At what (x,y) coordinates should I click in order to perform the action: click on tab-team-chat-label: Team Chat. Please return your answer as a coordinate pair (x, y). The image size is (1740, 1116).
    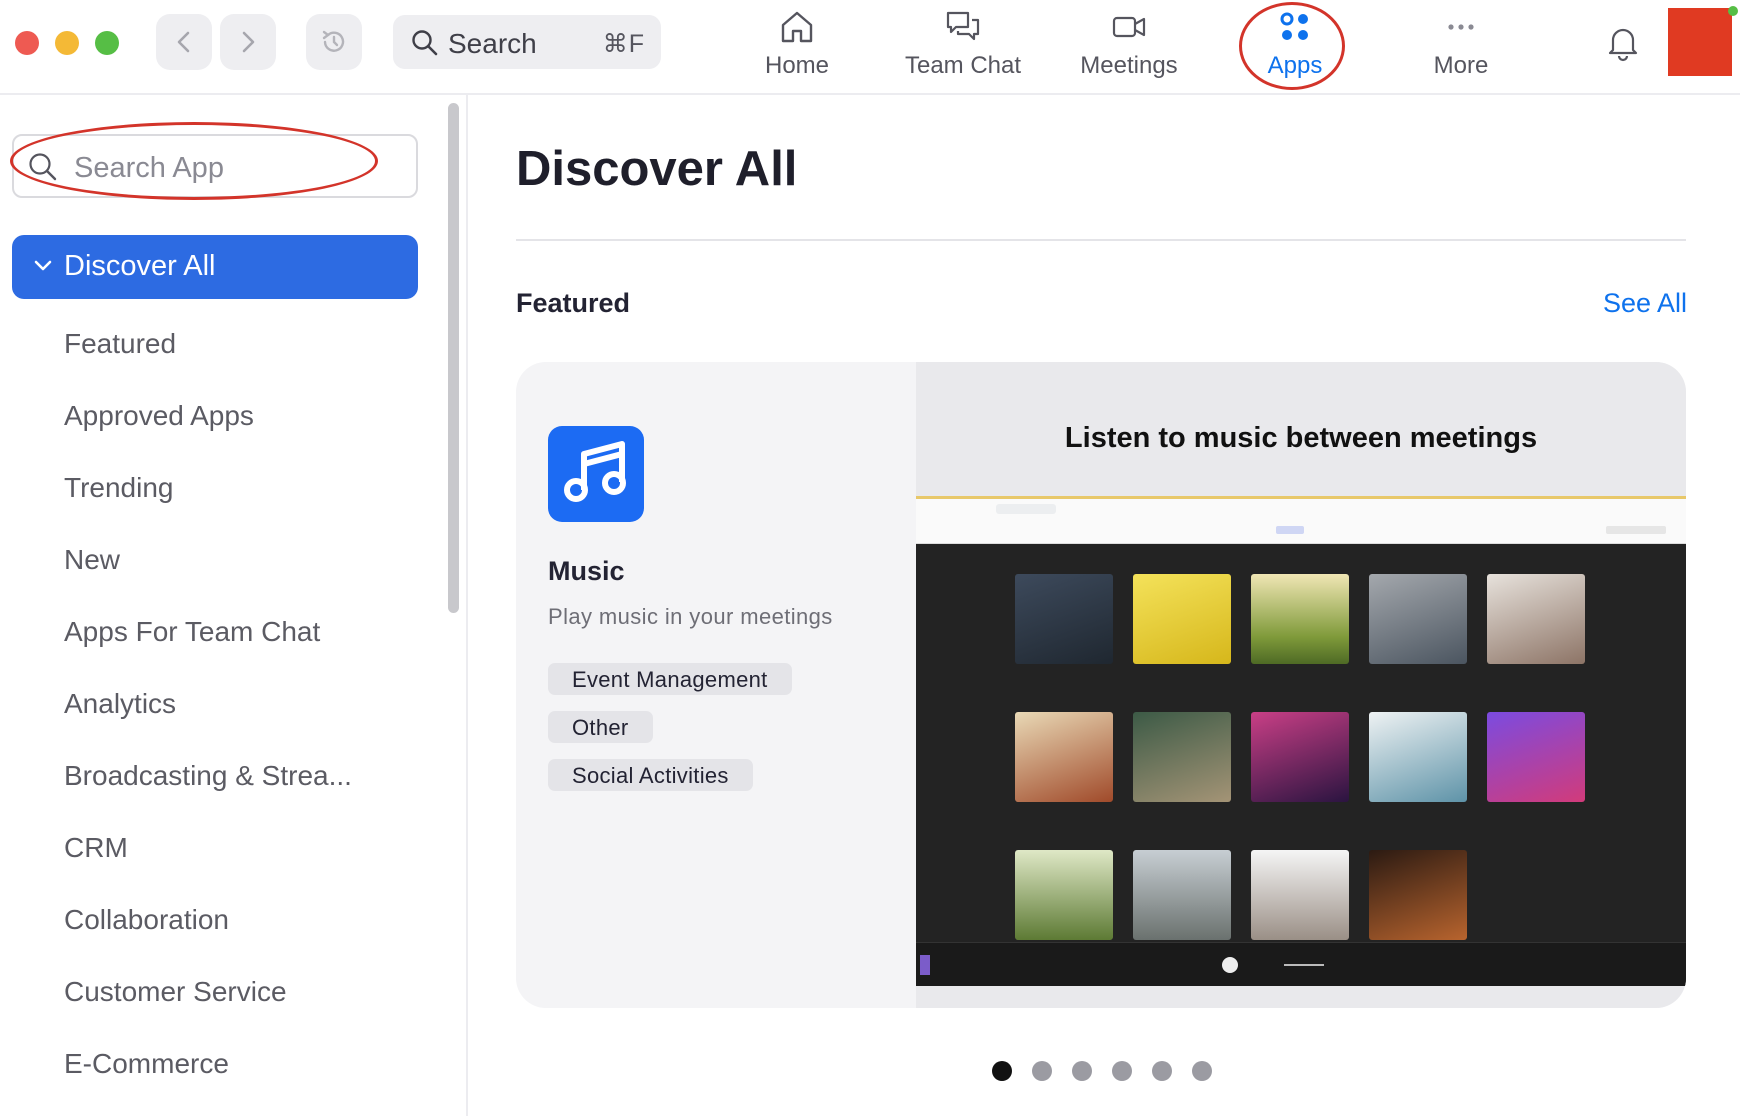
    Looking at the image, I should click on (963, 65).